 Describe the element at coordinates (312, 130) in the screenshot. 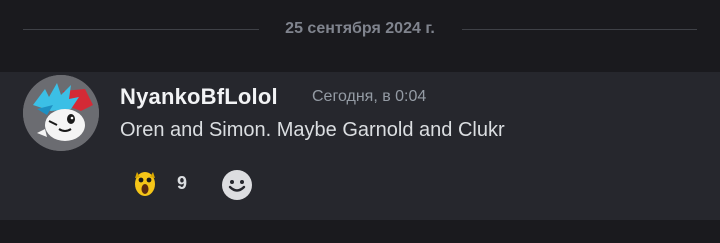

I see `message-content: Oren and Simon. Maybe Garnold and Clukr` at that location.